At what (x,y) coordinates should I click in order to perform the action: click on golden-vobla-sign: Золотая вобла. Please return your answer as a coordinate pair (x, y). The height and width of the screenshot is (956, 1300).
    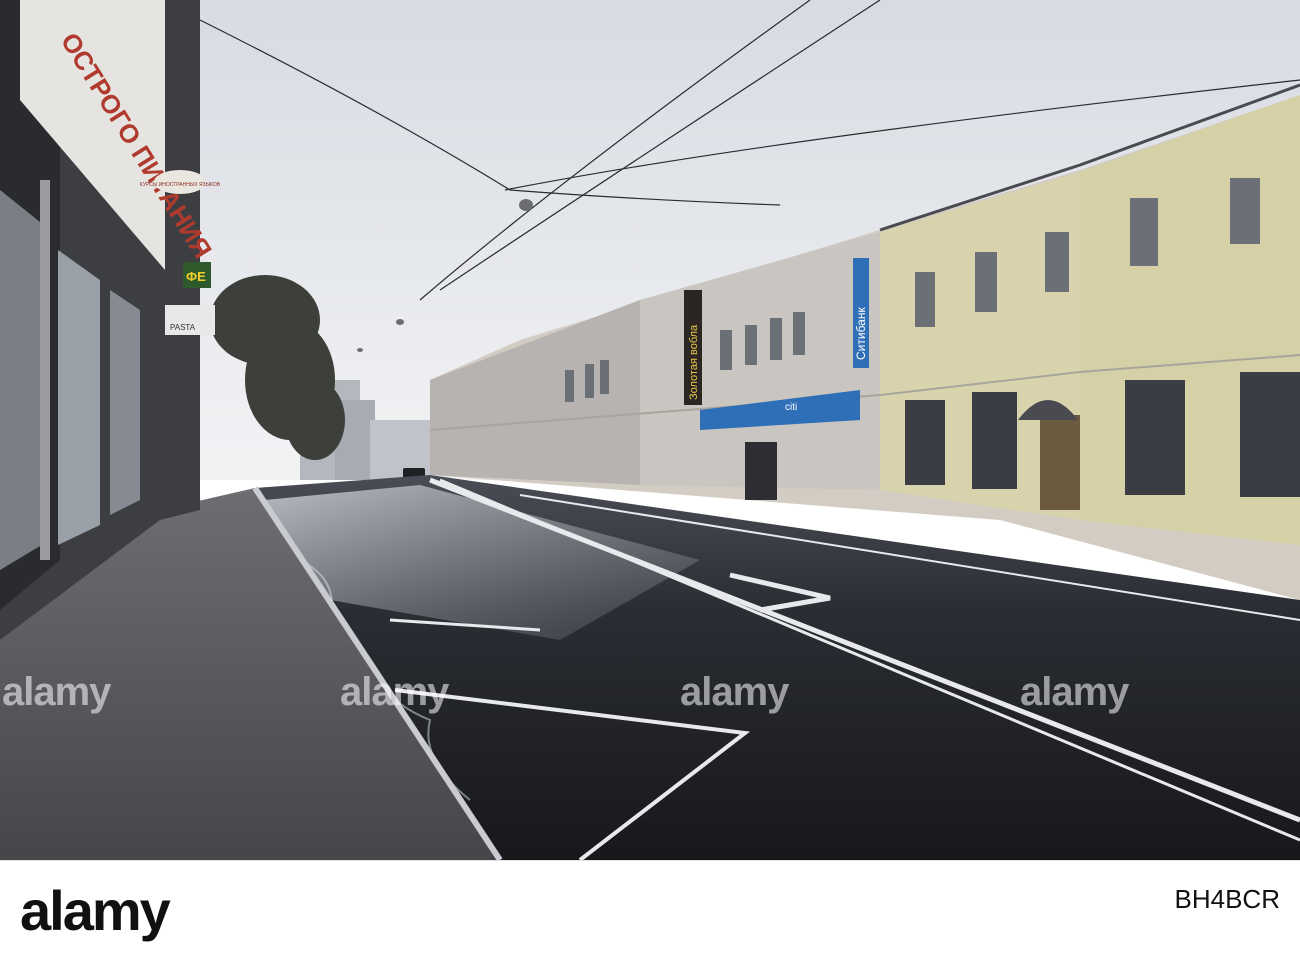
    Looking at the image, I should click on (693, 347).